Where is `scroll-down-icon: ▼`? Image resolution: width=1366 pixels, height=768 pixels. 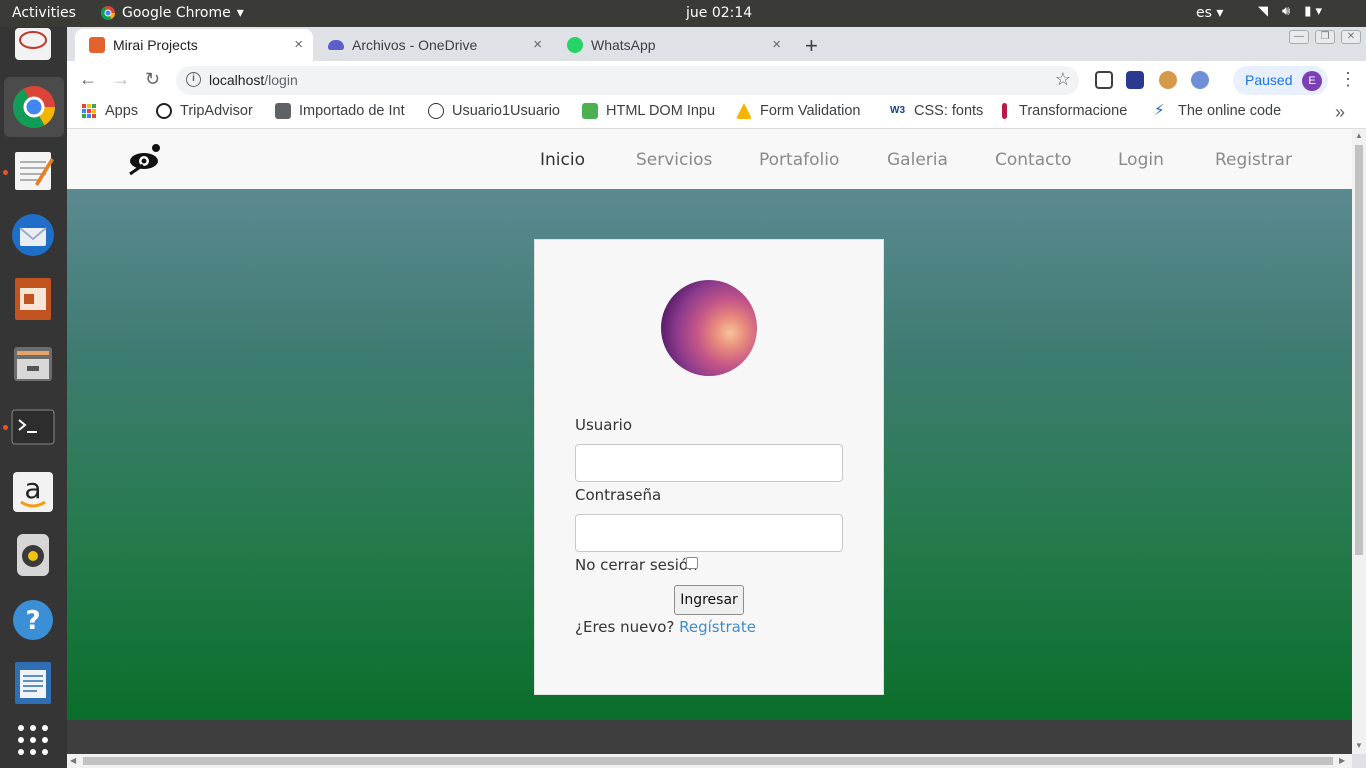
scroll-down-icon: ▼ is located at coordinates (1359, 745).